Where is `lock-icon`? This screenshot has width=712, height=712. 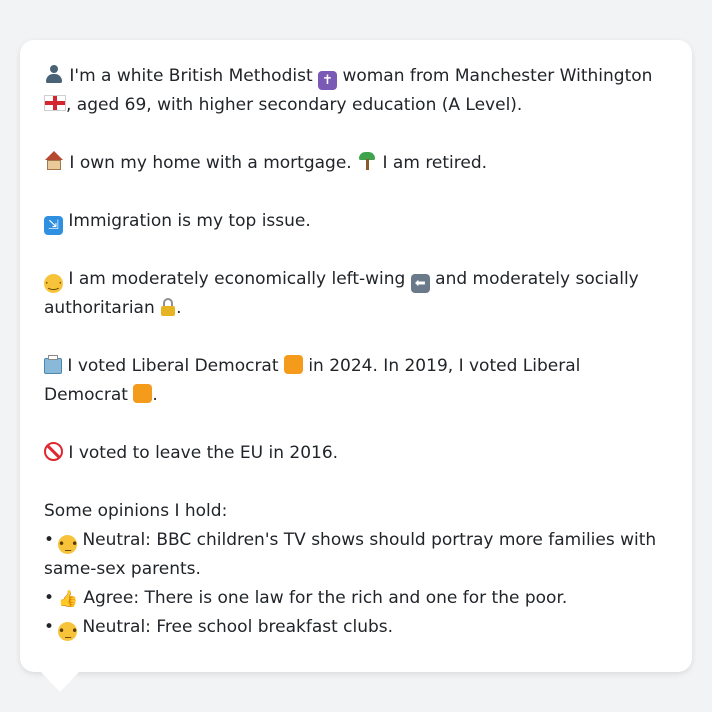 lock-icon is located at coordinates (168, 307).